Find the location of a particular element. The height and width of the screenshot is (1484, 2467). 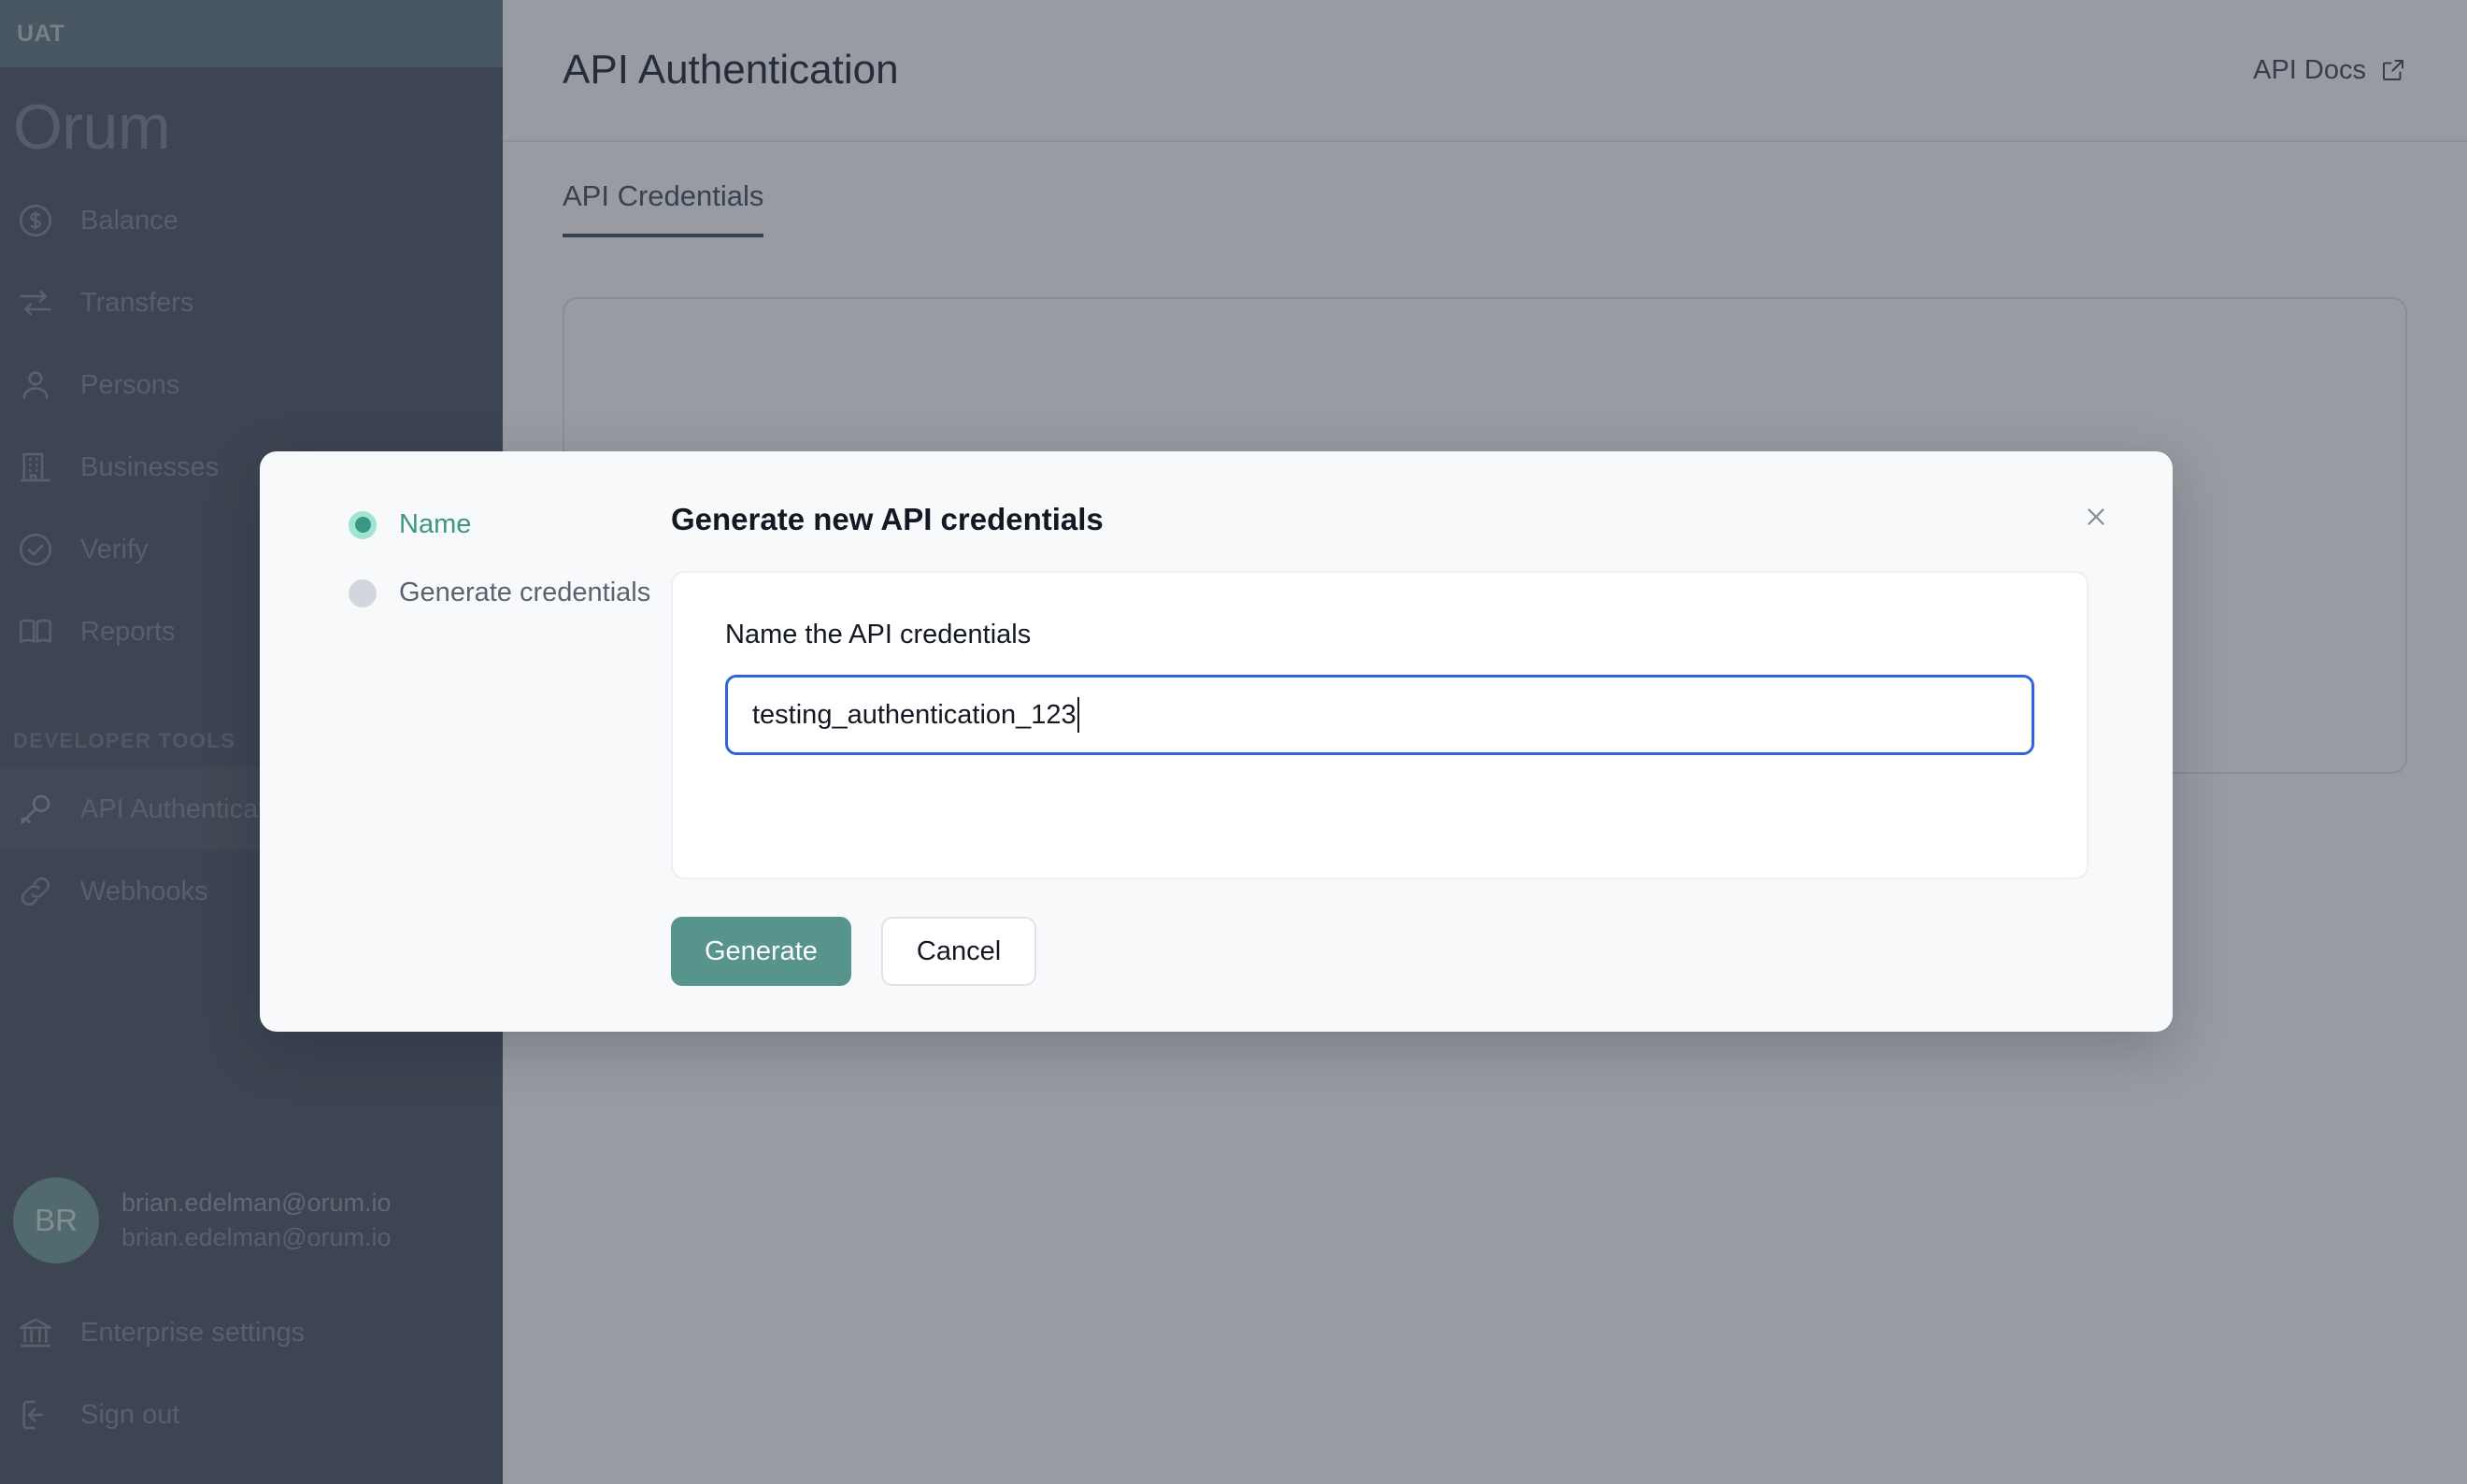

close-icon is located at coordinates (2096, 516).